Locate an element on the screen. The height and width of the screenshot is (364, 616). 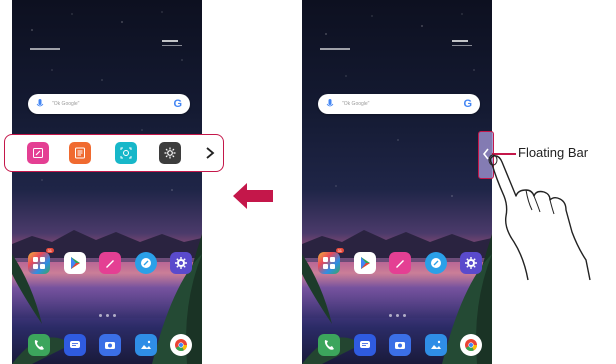
list-icon is located at coordinates (80, 153).